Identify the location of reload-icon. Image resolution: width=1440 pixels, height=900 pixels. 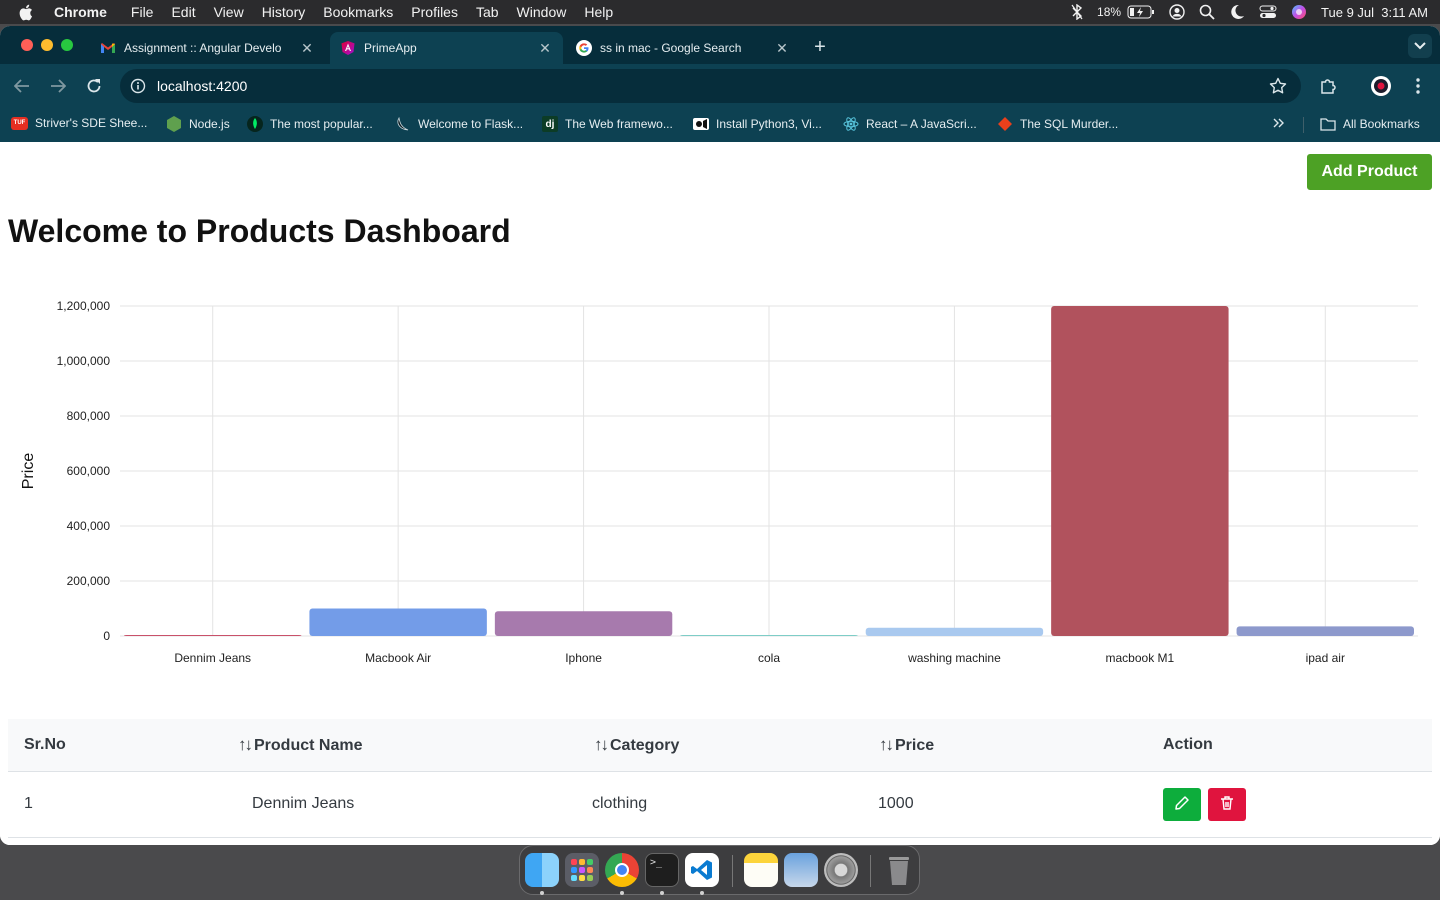
(94, 86).